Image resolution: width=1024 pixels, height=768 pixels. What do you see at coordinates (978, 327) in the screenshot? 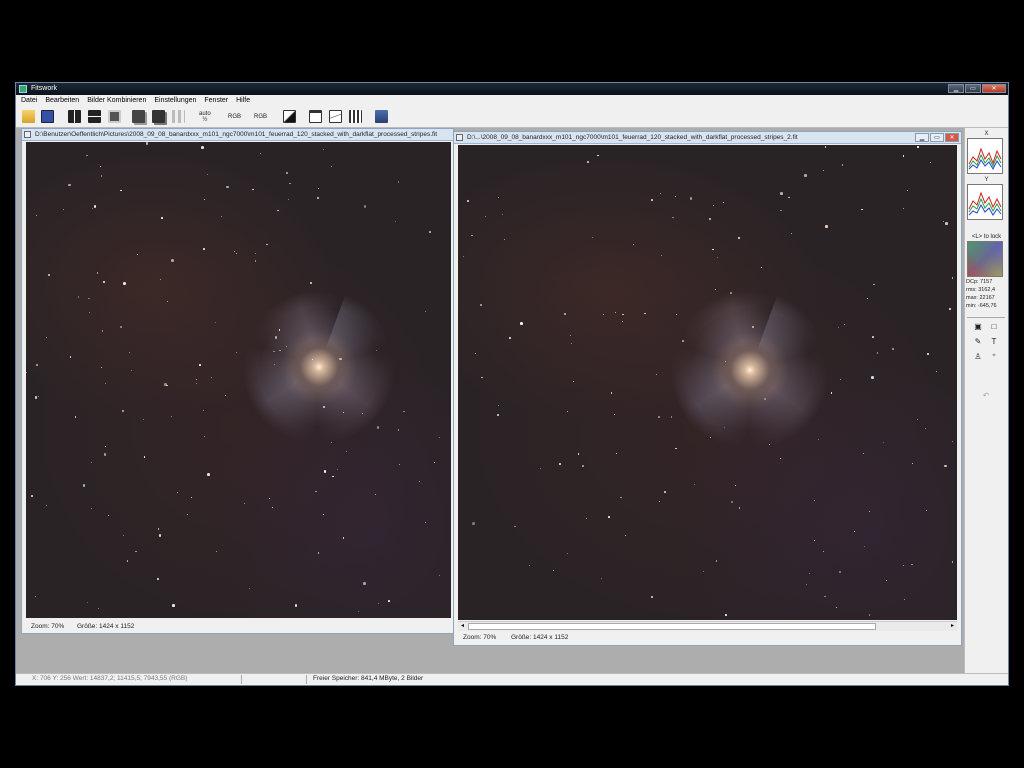
I see `crop-icon: ▣` at bounding box center [978, 327].